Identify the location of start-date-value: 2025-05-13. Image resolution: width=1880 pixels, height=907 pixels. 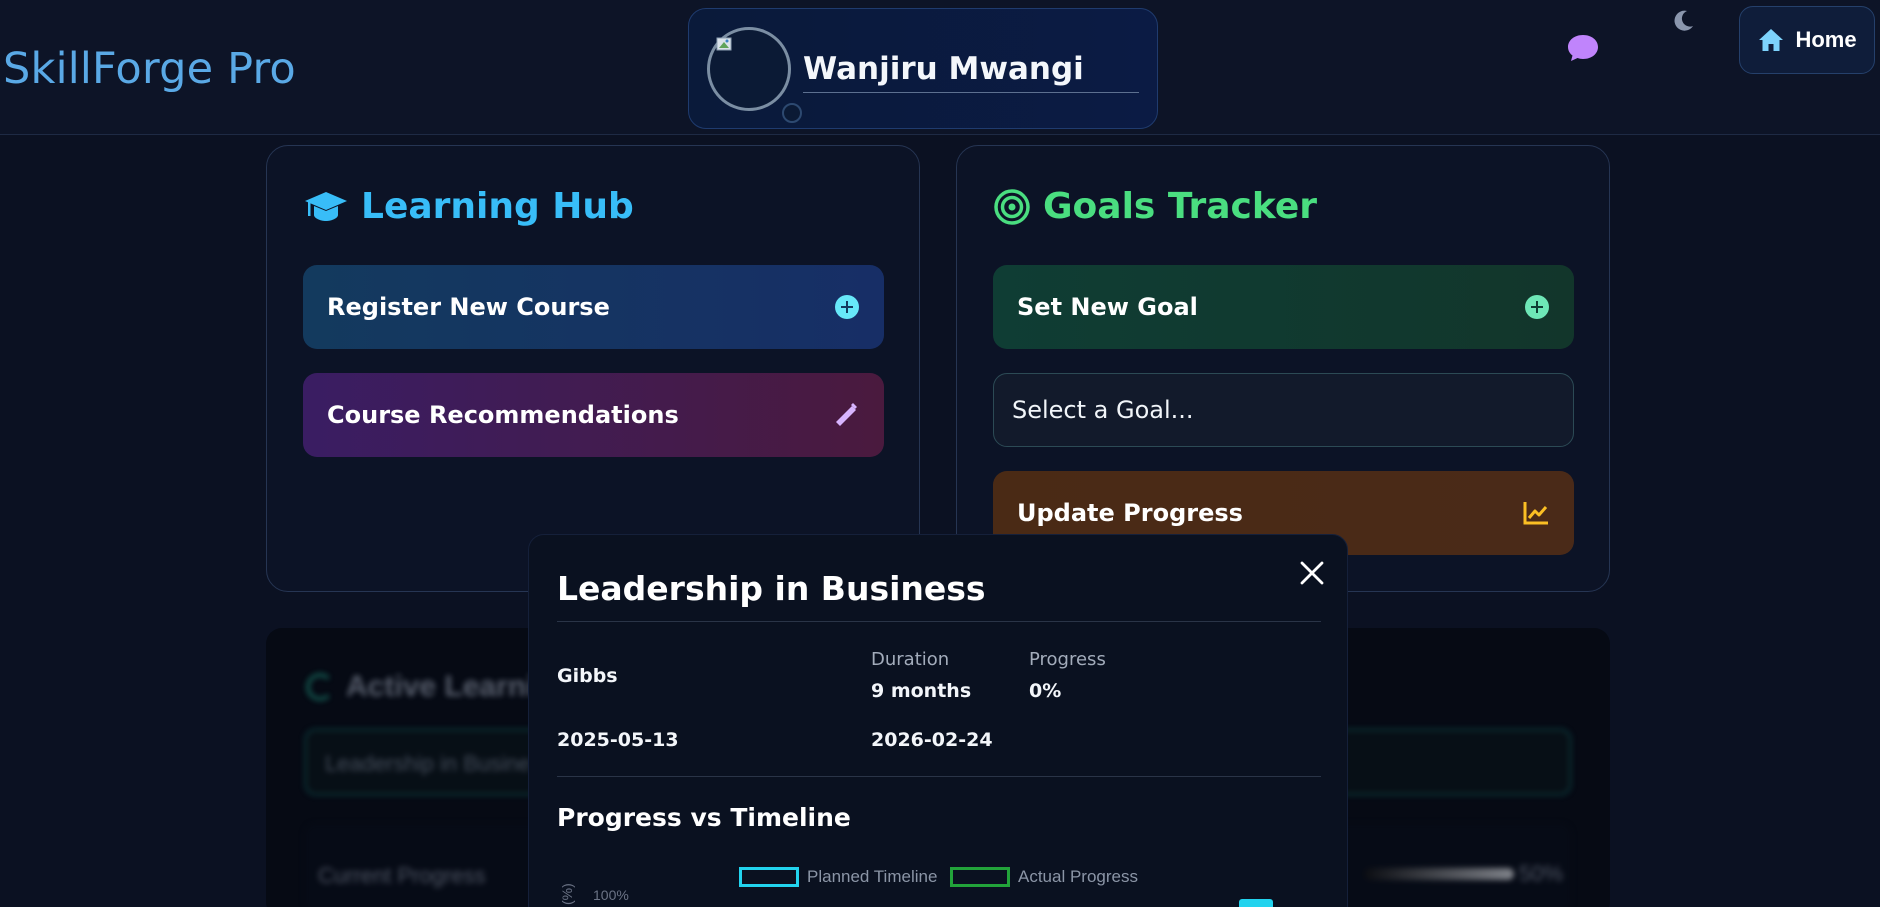
(618, 740).